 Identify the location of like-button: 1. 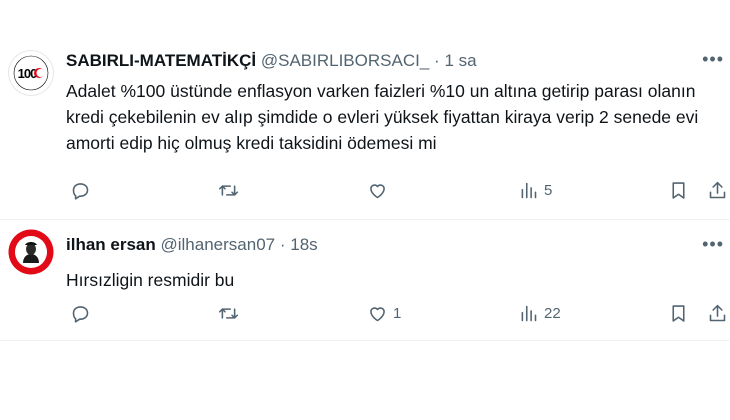
(384, 313).